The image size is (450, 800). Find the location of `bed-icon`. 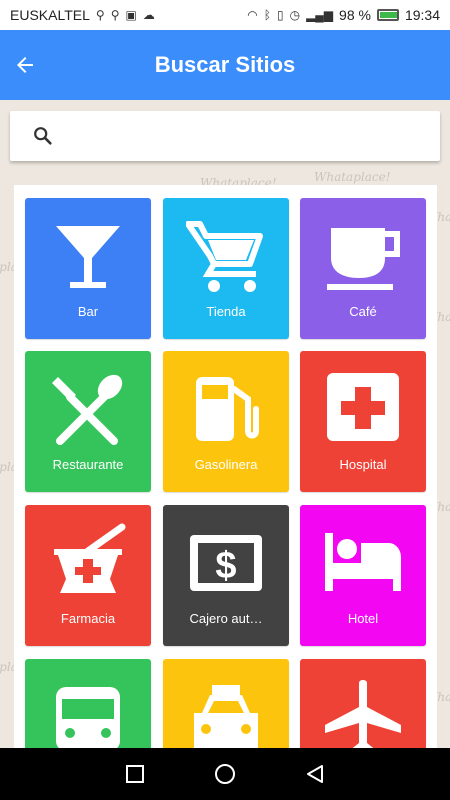

bed-icon is located at coordinates (363, 562).